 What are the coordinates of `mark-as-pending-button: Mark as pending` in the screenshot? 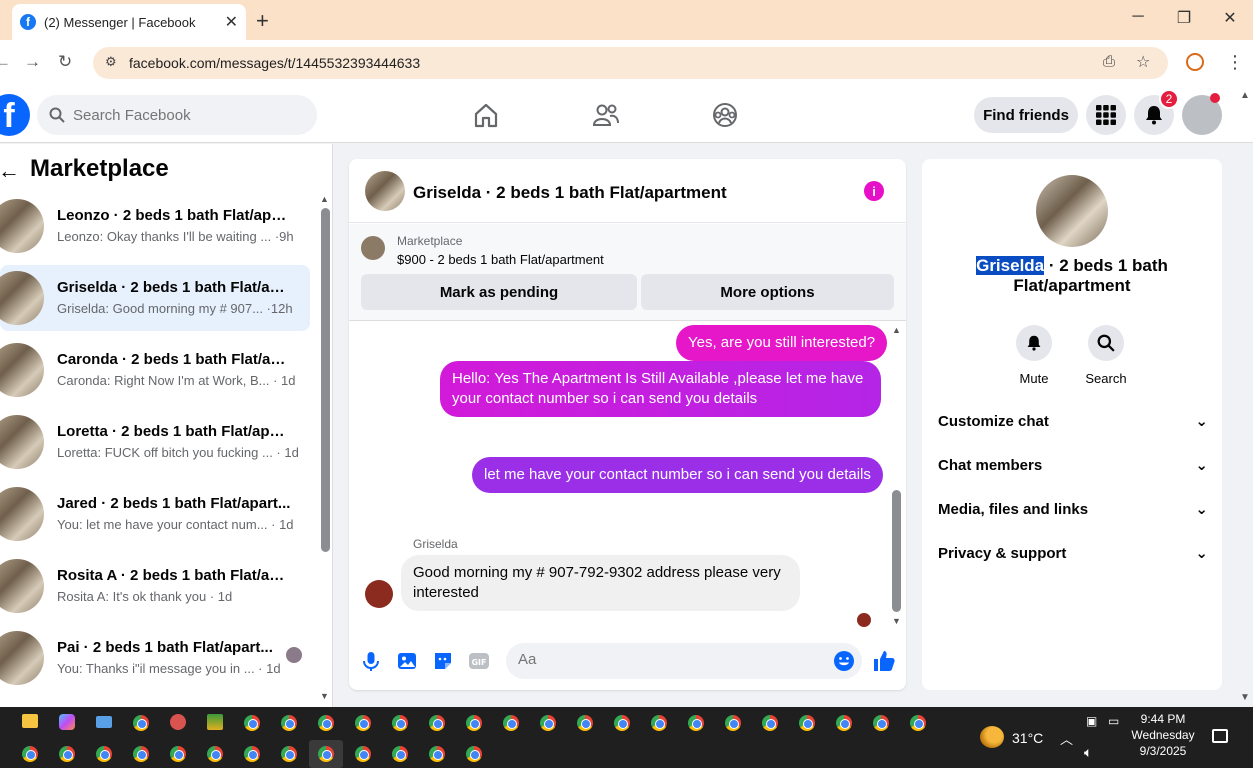 It's located at (499, 292).